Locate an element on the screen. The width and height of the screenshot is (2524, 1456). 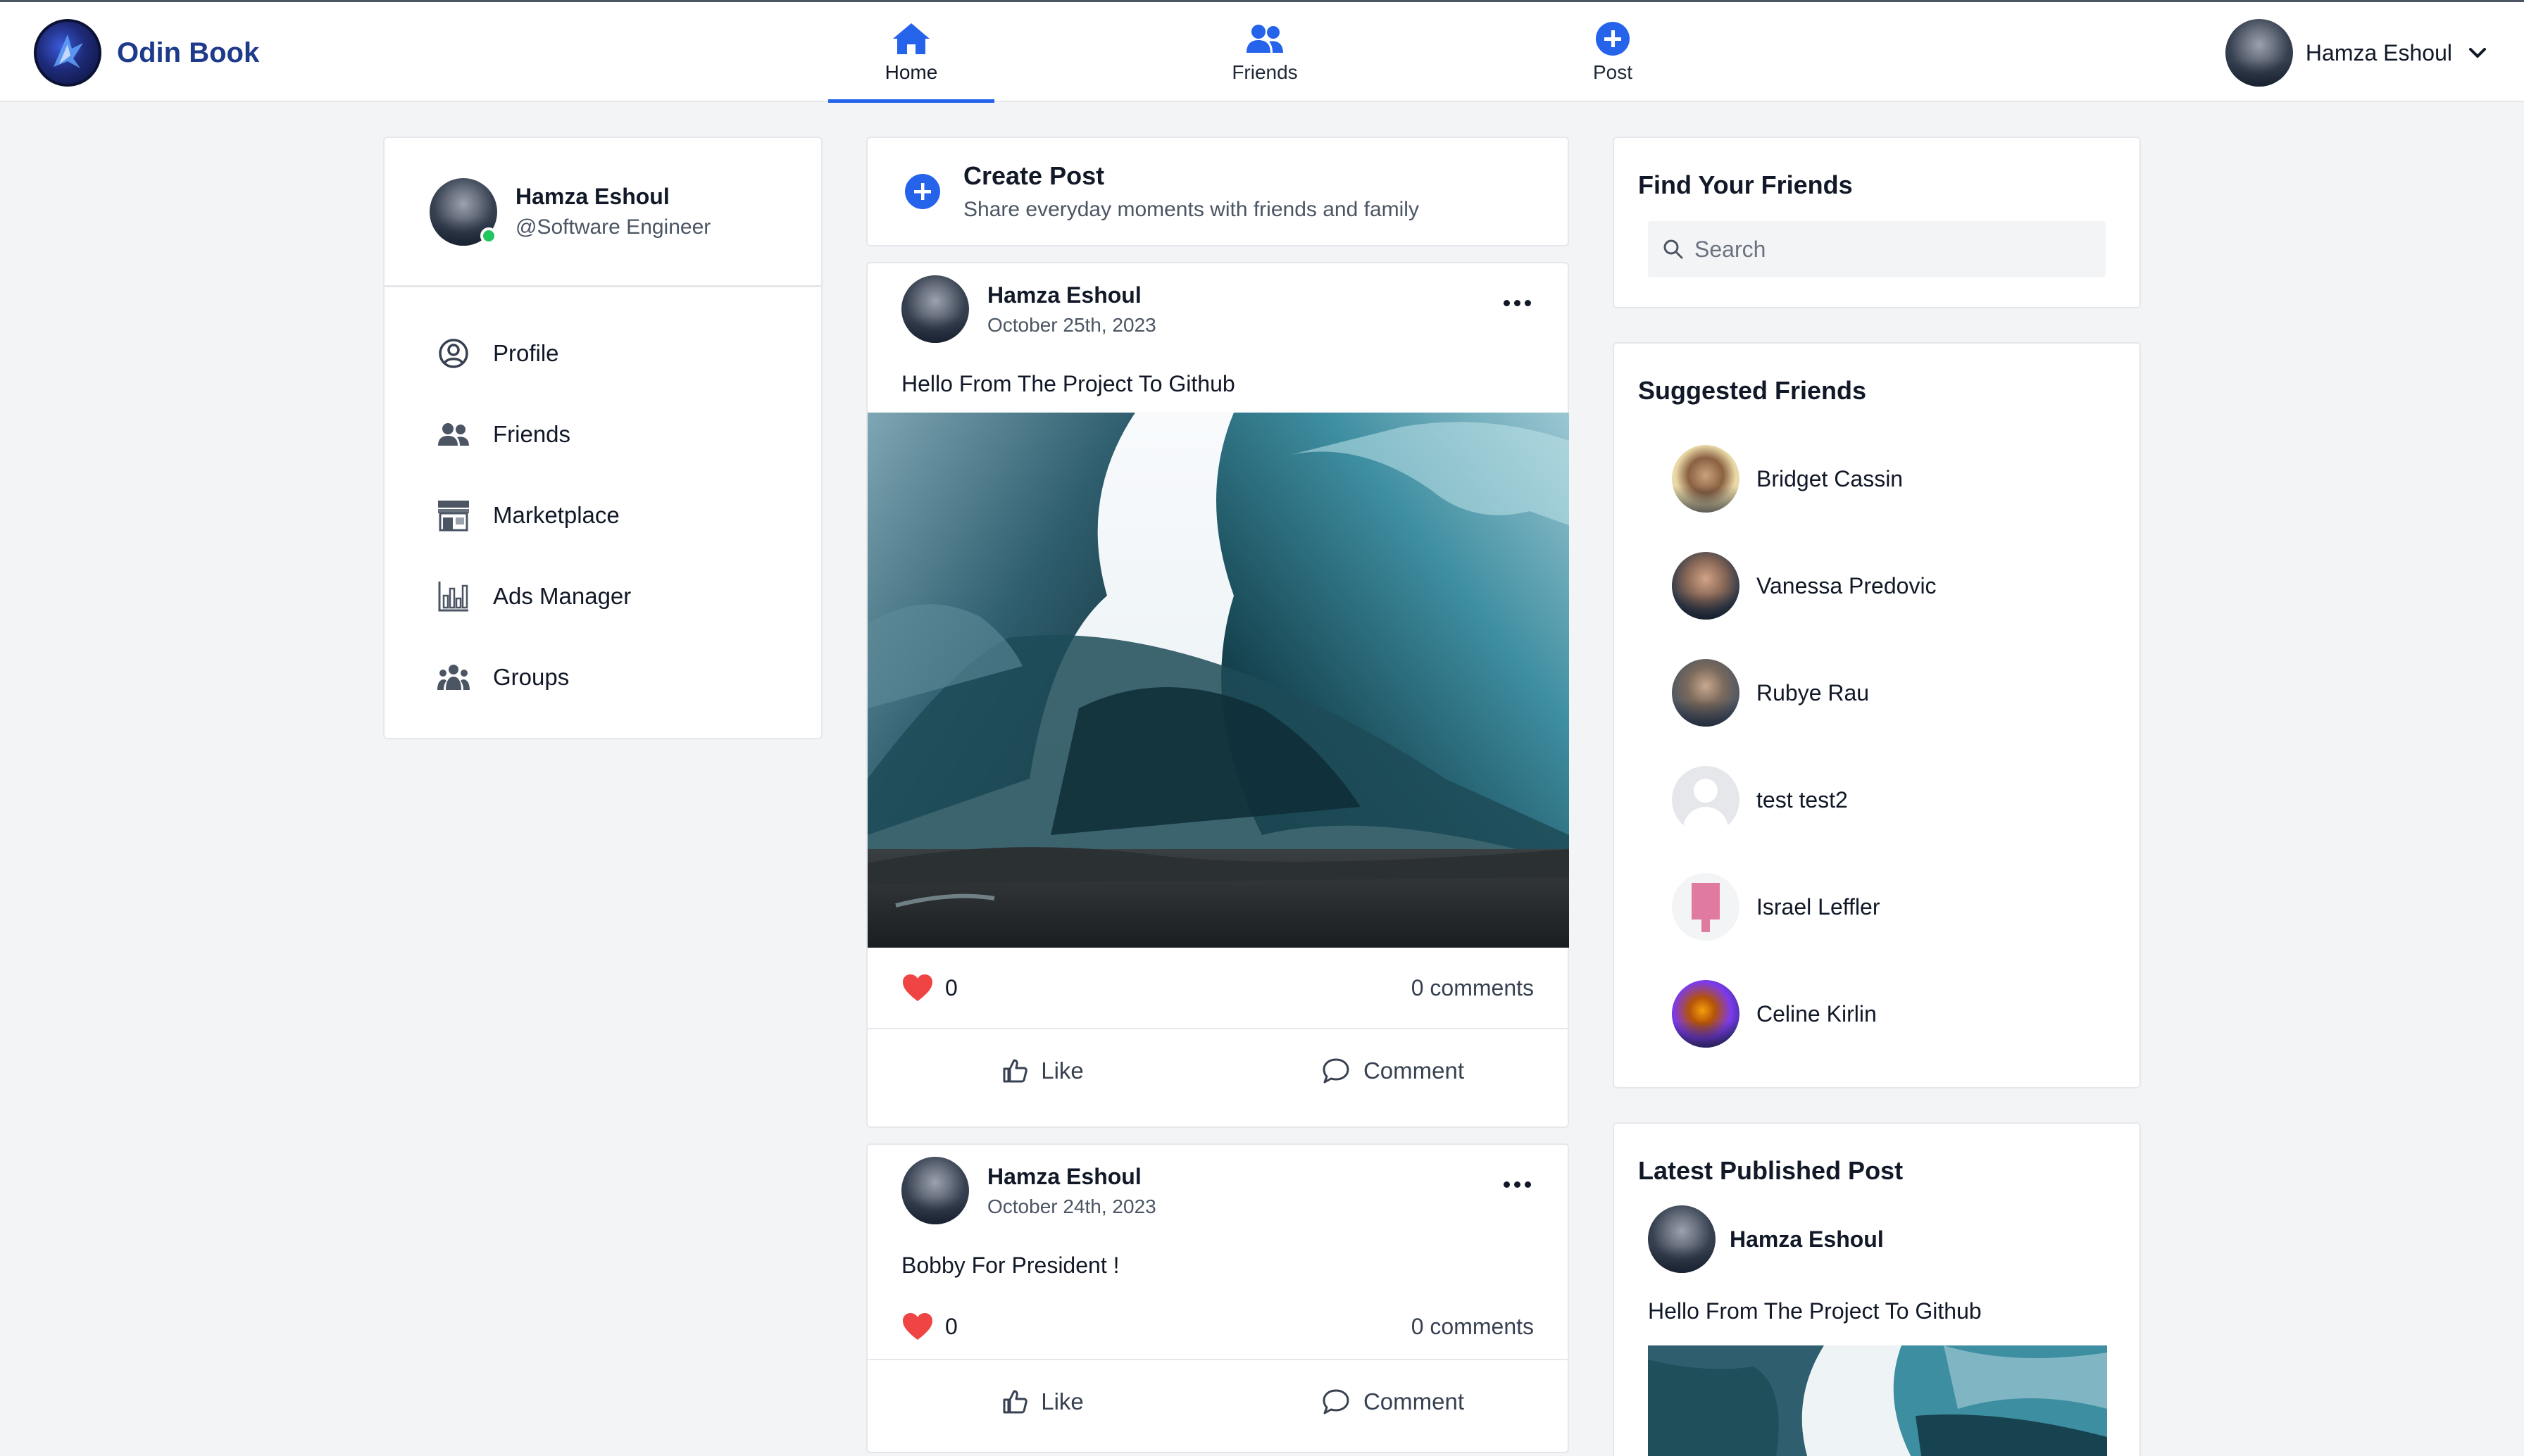
brand-name: Odin Book is located at coordinates (188, 52).